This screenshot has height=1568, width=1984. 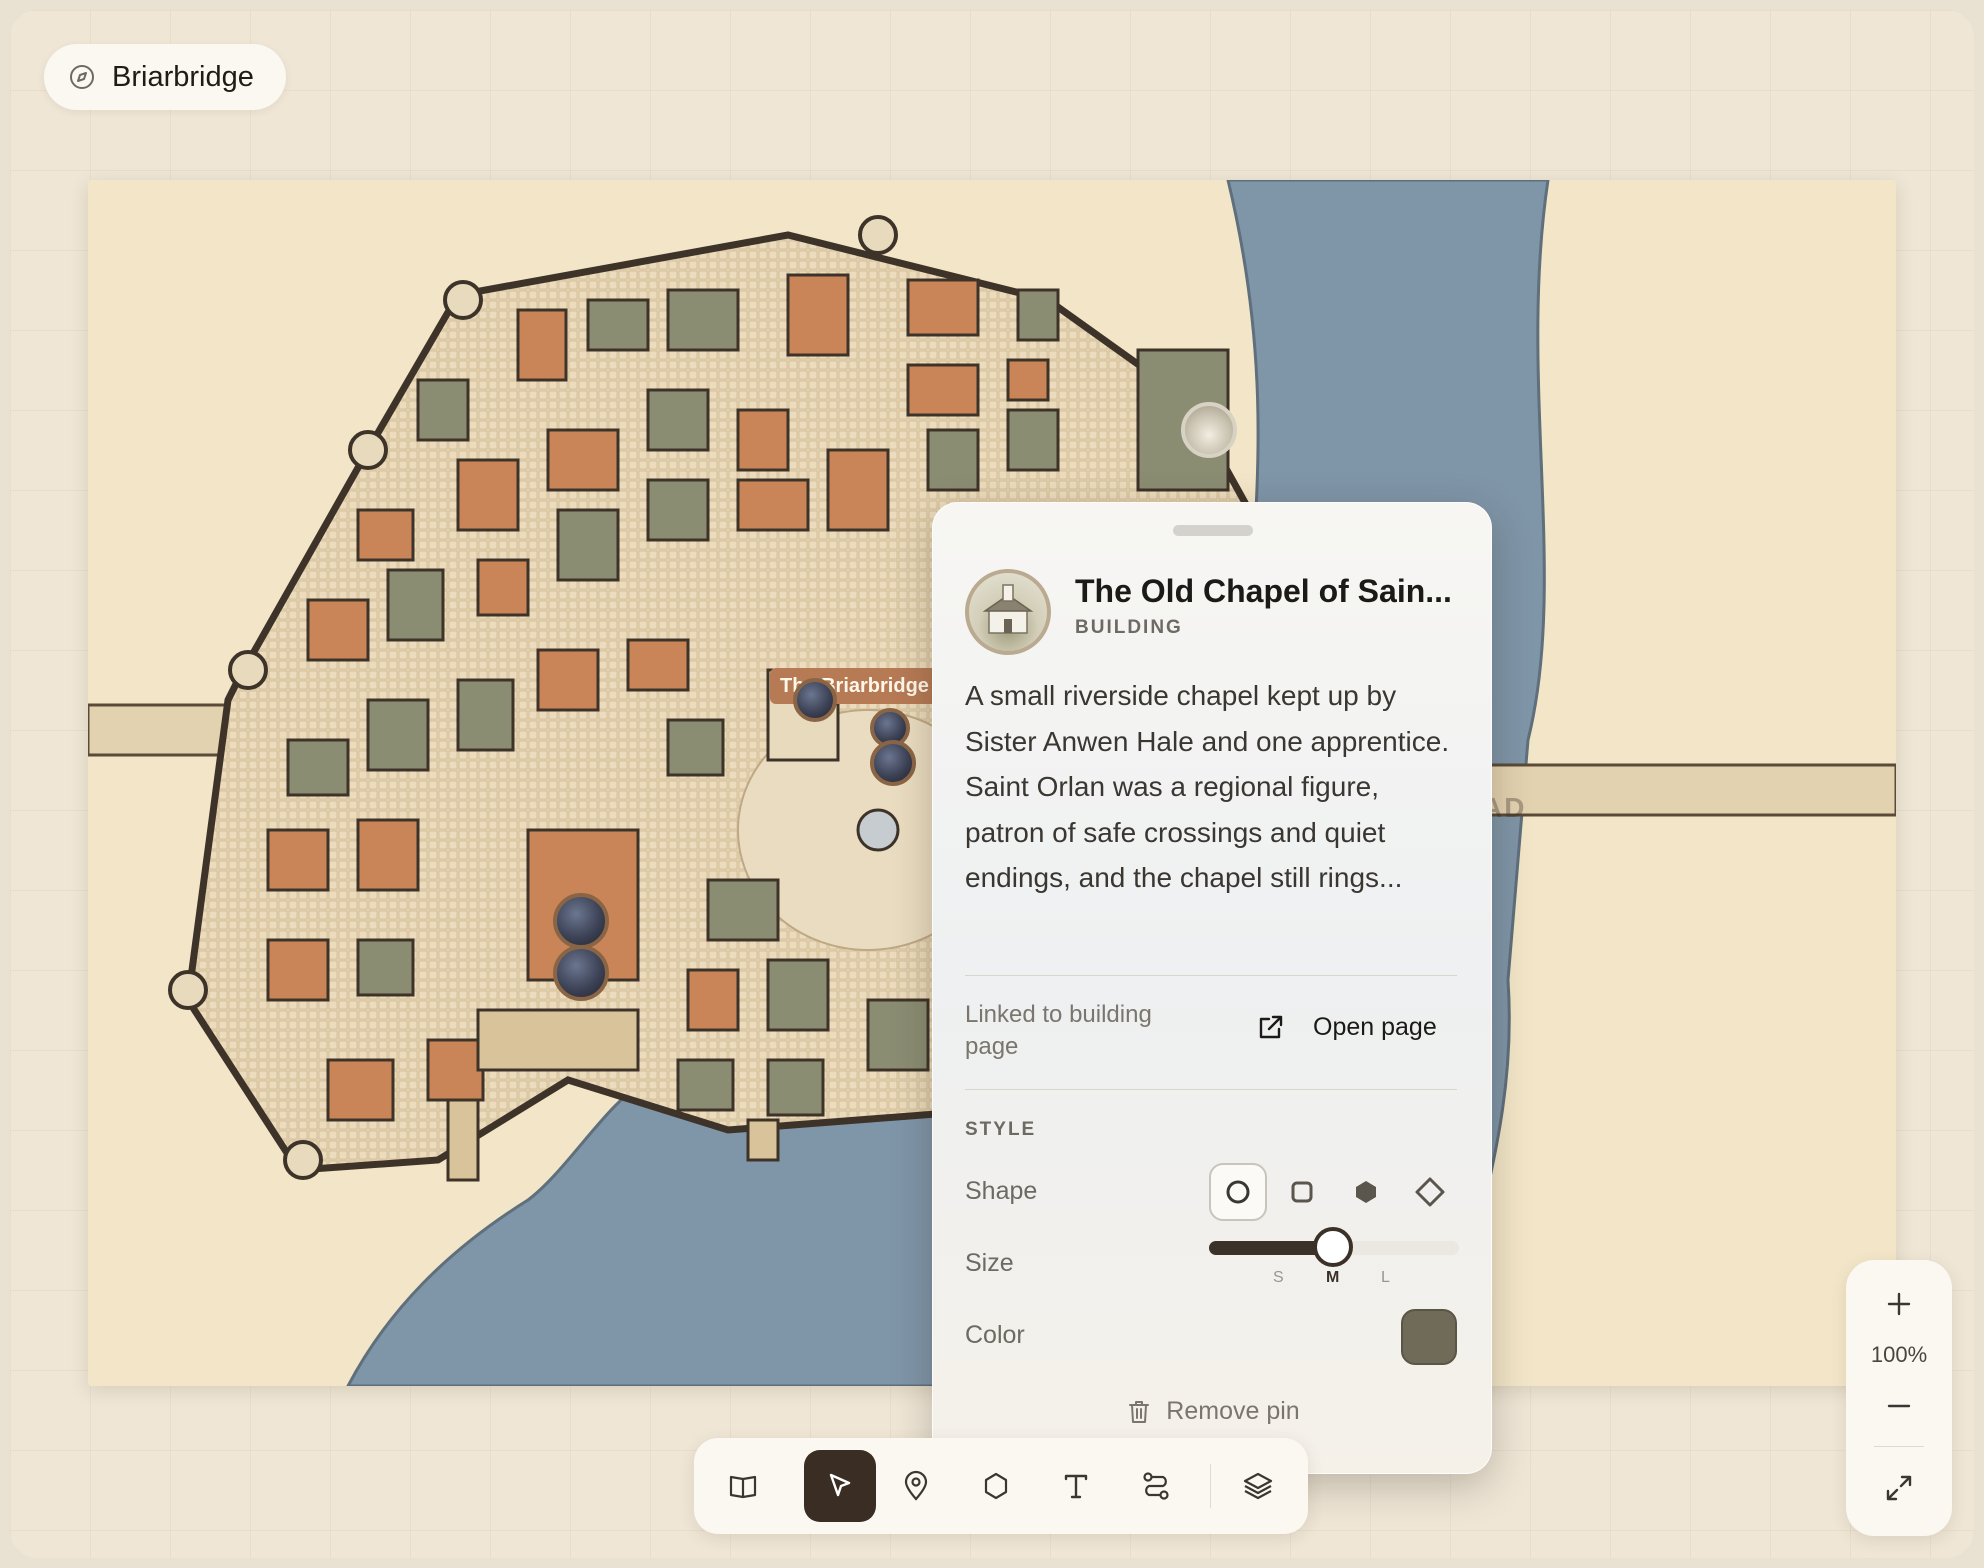 I want to click on tool-route, so click(x=1156, y=1486).